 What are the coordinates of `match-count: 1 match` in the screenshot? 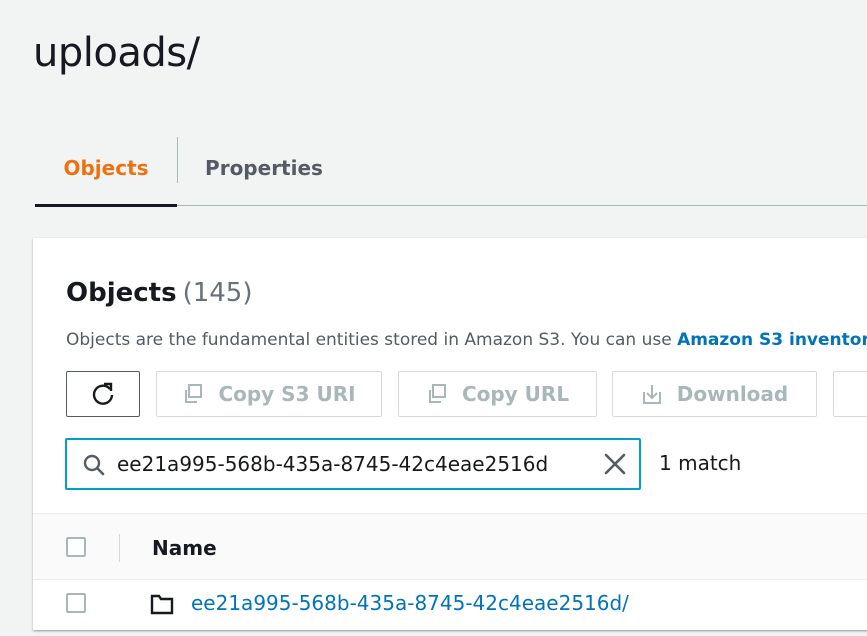 It's located at (700, 463).